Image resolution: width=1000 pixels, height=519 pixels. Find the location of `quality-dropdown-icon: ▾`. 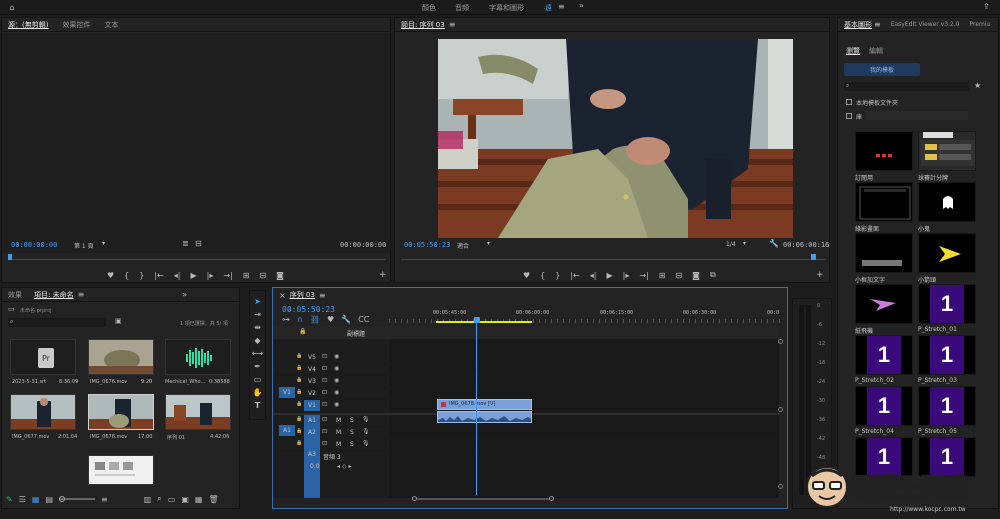

quality-dropdown-icon: ▾ is located at coordinates (744, 243).